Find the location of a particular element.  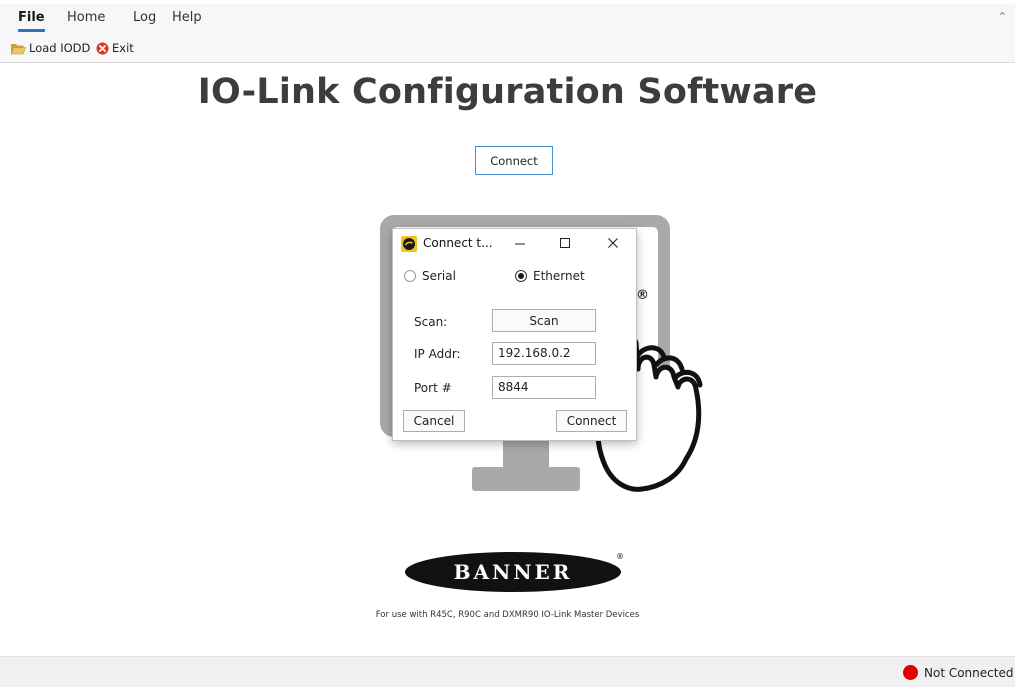

banner-logo: BANNER ® is located at coordinates (520, 574).